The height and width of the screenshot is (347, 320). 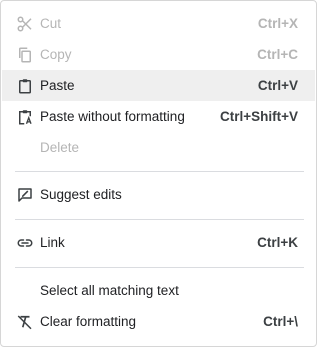 What do you see at coordinates (25, 55) in the screenshot?
I see `copy-icon` at bounding box center [25, 55].